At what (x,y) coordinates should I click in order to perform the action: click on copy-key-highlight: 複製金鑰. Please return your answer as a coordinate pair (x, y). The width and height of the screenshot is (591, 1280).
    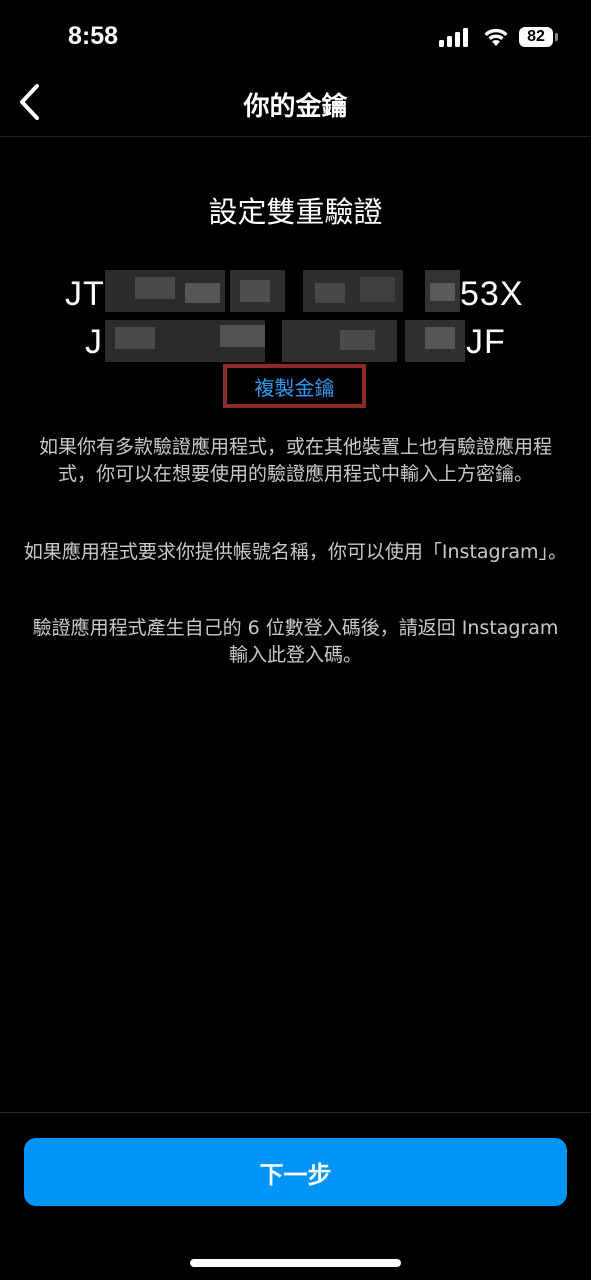
    Looking at the image, I should click on (294, 386).